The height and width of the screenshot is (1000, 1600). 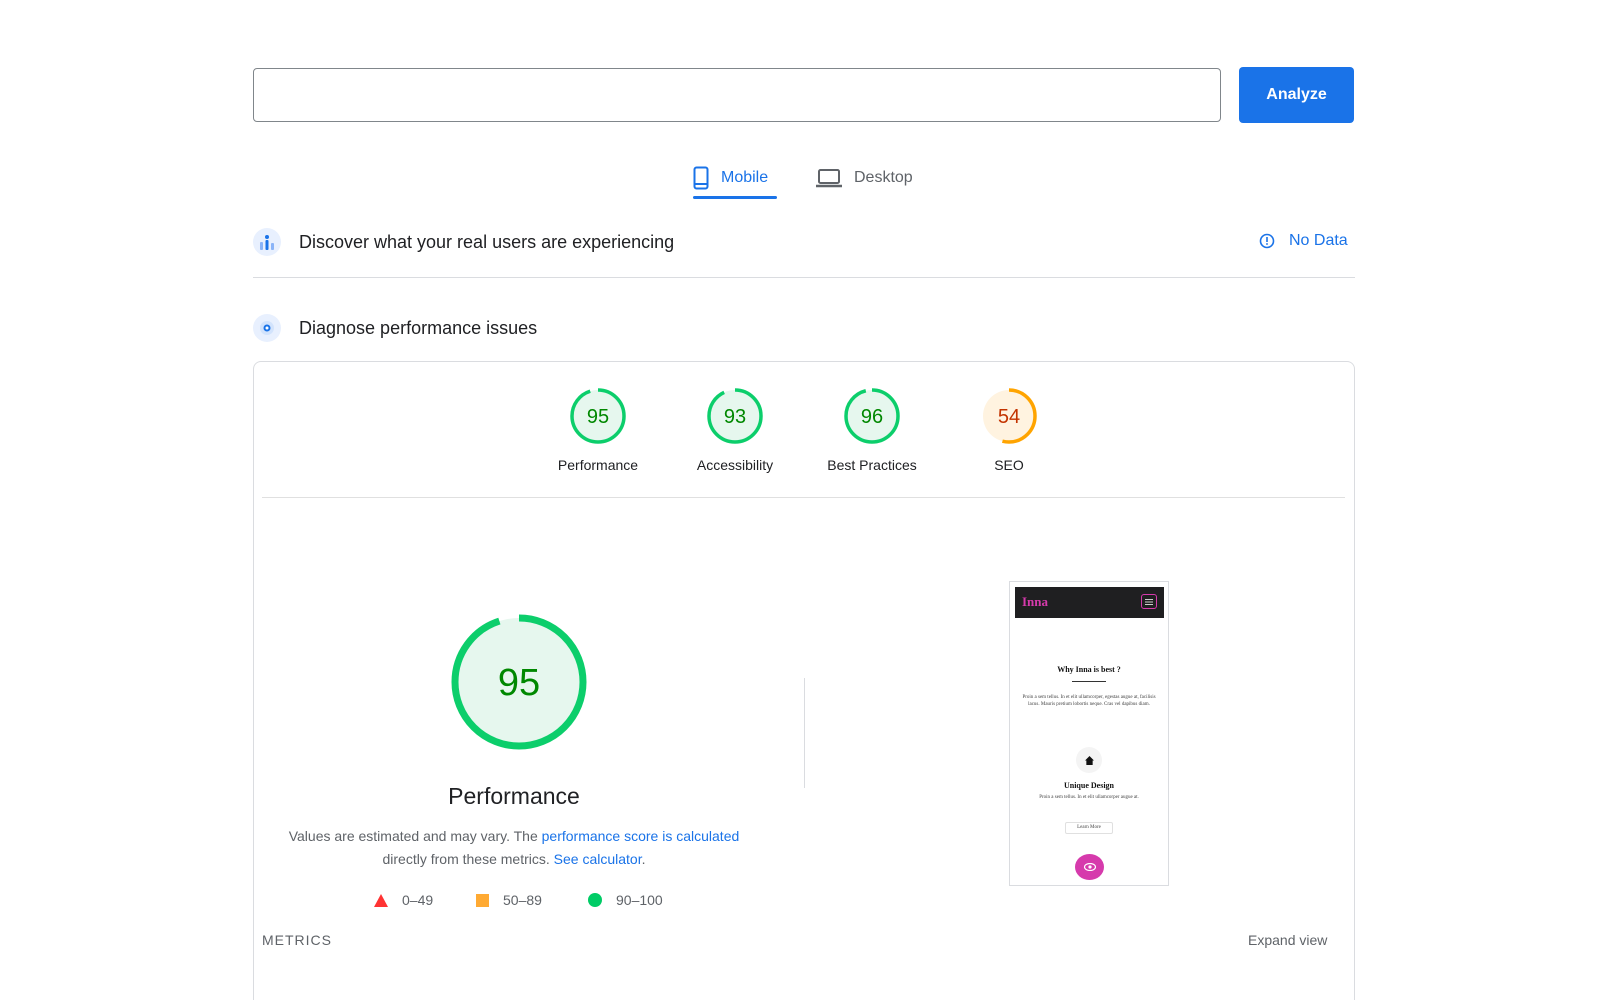 I want to click on see-calculator-link: See calculator, so click(x=598, y=859).